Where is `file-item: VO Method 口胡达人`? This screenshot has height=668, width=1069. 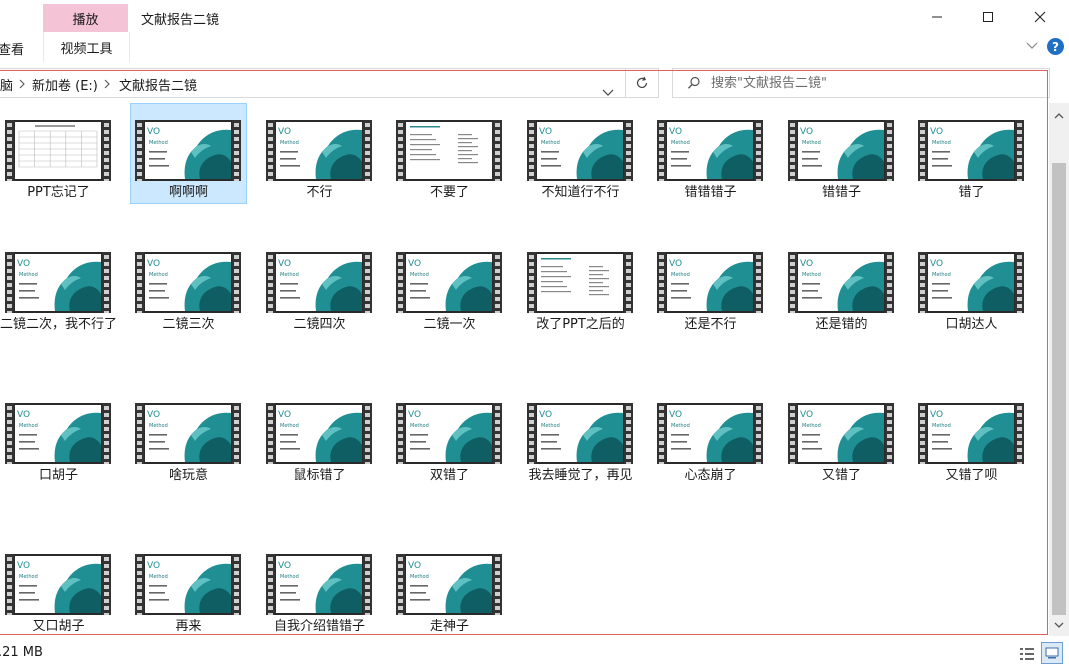 file-item: VO Method 口胡达人 is located at coordinates (971, 295).